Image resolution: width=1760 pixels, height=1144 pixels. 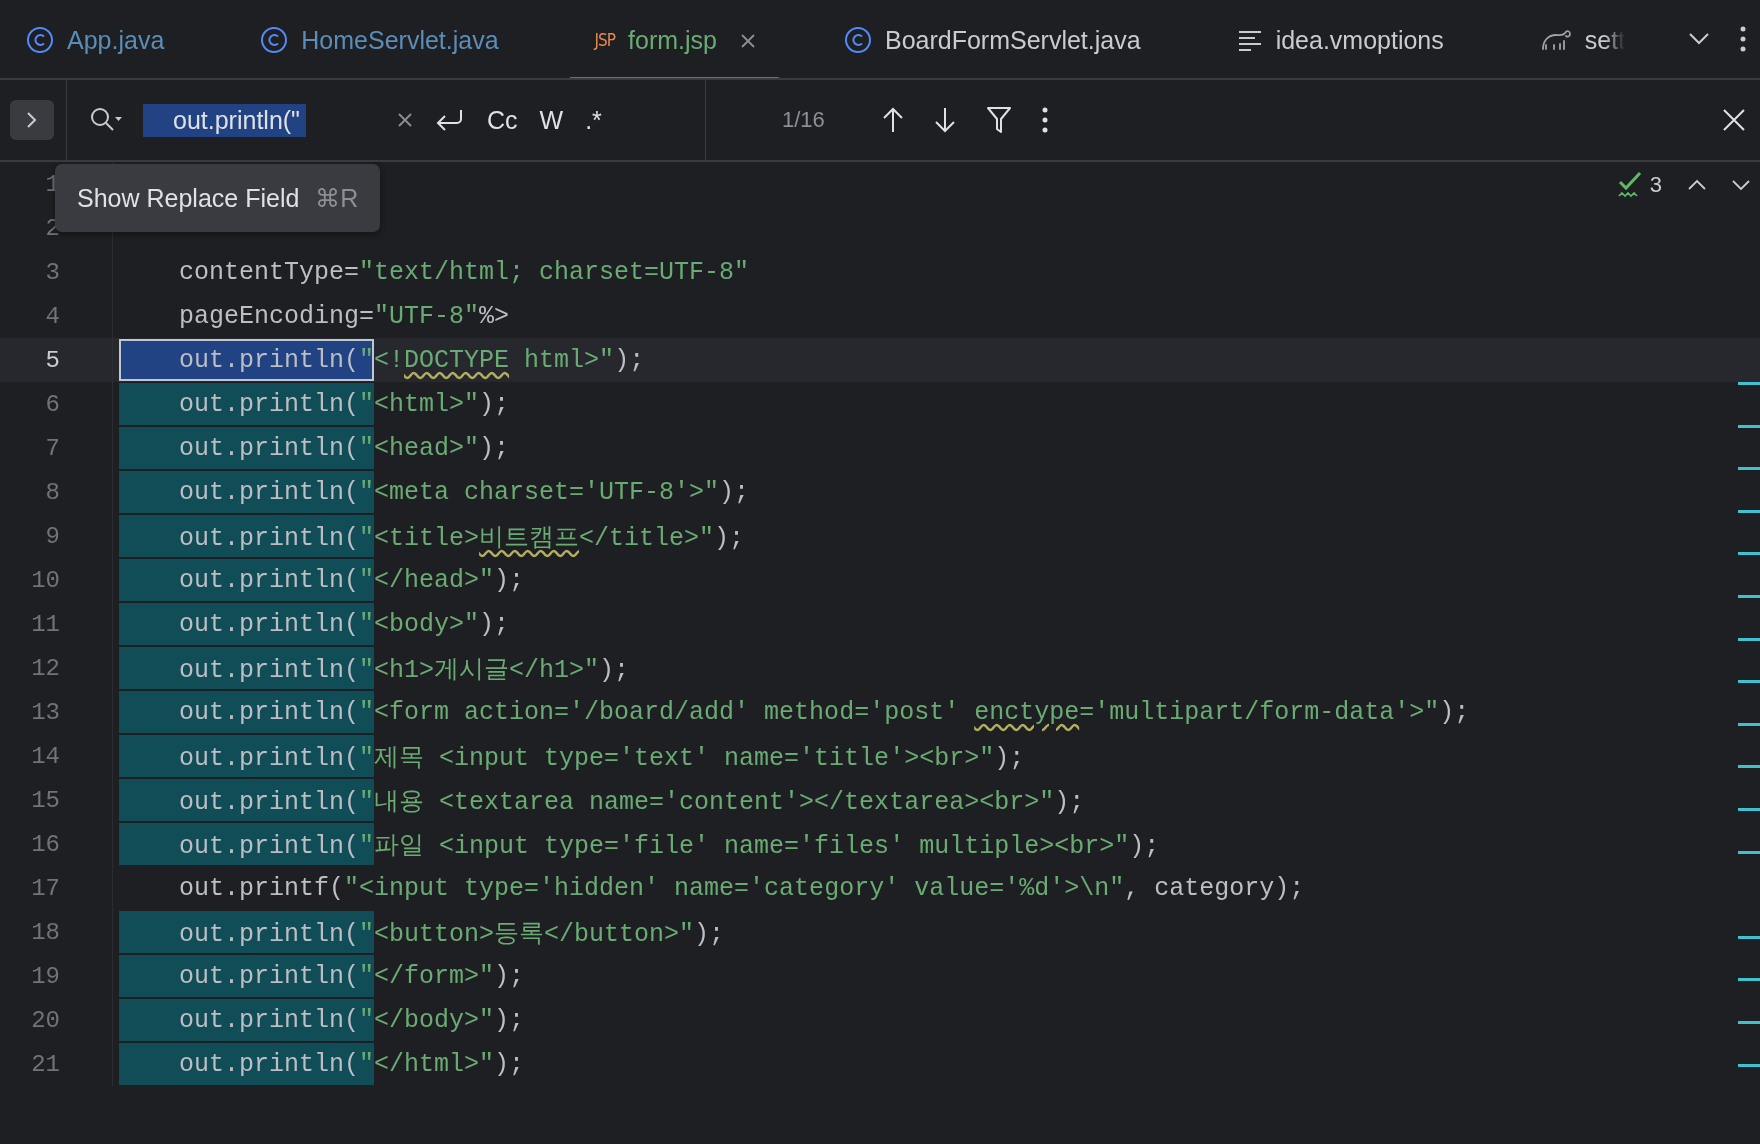 I want to click on editor-tab: BoardFormServlet.java, so click(x=993, y=39).